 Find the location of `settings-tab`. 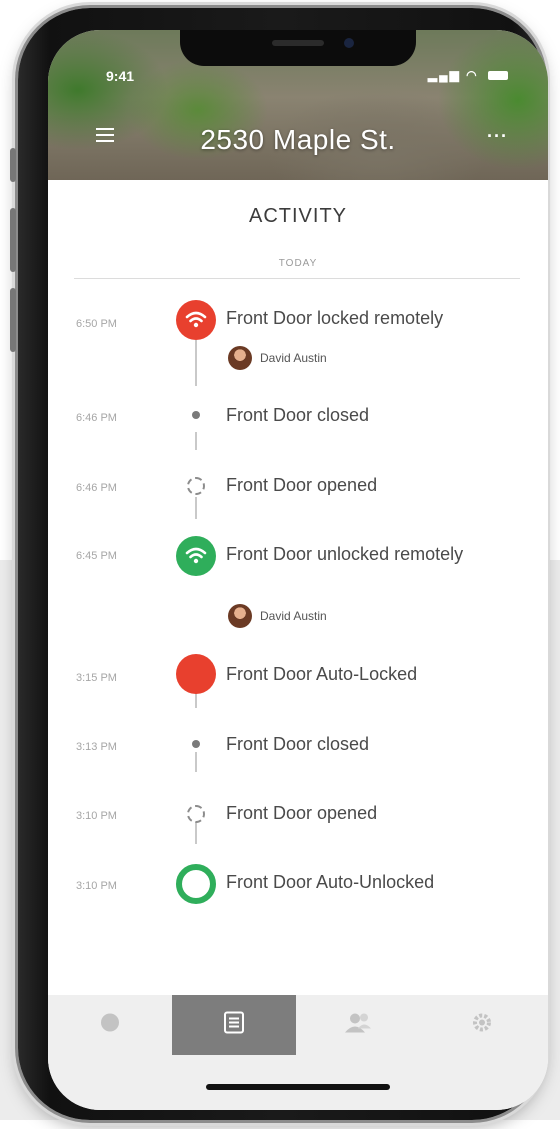

settings-tab is located at coordinates (482, 1025).